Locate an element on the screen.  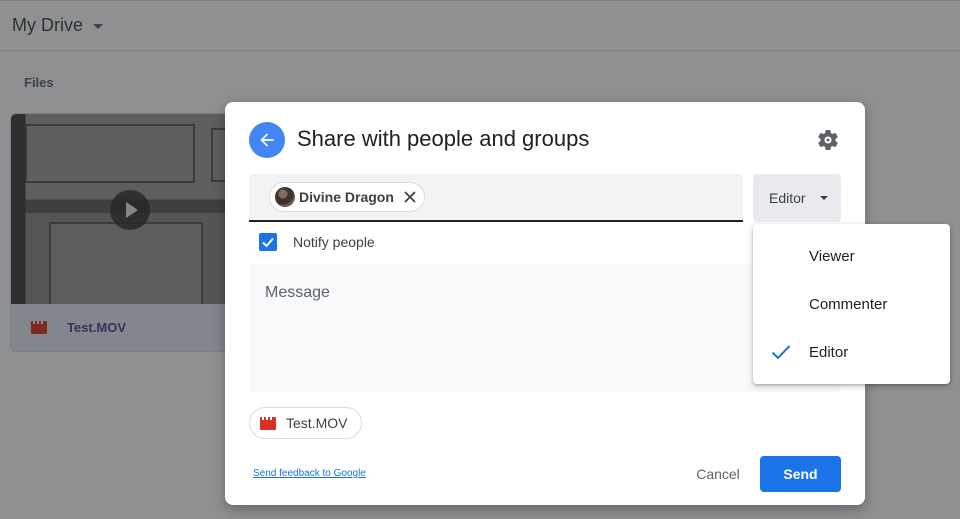
recipients-input: Divine Dragon is located at coordinates (496, 198).